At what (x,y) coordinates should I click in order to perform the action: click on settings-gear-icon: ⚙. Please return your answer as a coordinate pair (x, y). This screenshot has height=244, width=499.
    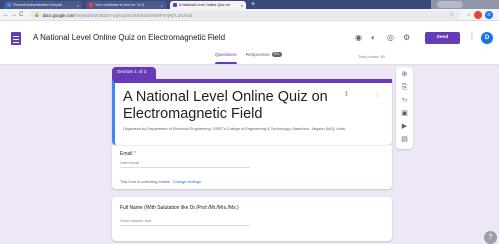
    Looking at the image, I should click on (406, 38).